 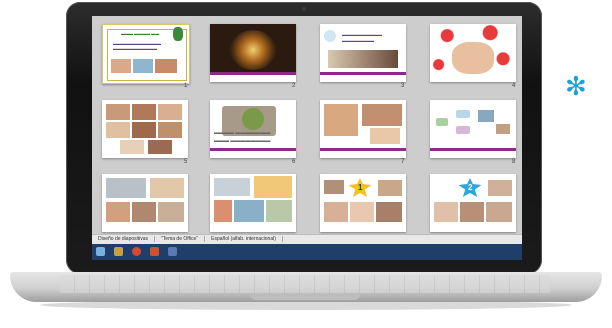 I want to click on slide-thumbnail-6: ▬▬▬▬ ▬▬▬▬▬▬▬ ▬▬▬ ▬▬▬▬▬▬▬▬, so click(x=253, y=129).